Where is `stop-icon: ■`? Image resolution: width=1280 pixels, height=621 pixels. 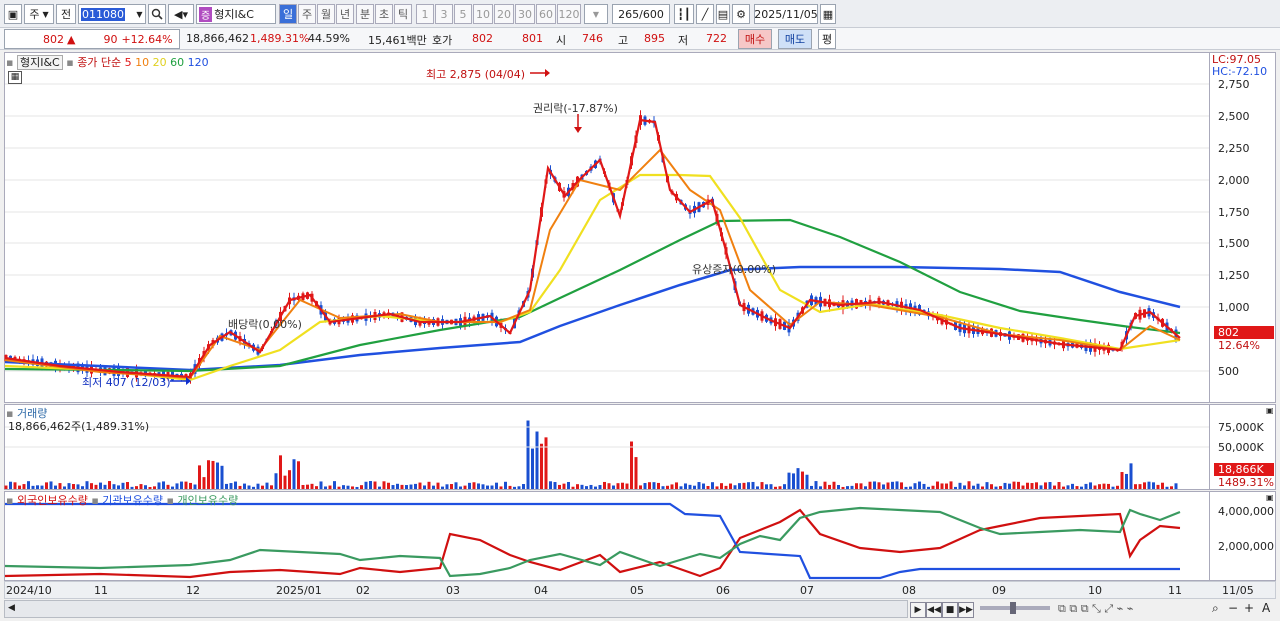 stop-icon: ■ is located at coordinates (950, 610).